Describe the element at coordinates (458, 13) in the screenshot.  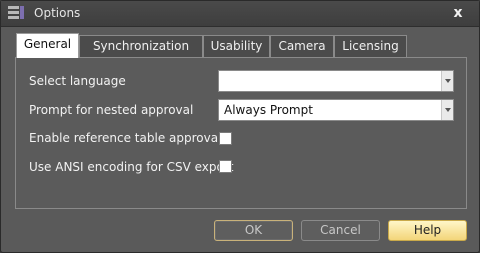
I see `close-icon: x` at that location.